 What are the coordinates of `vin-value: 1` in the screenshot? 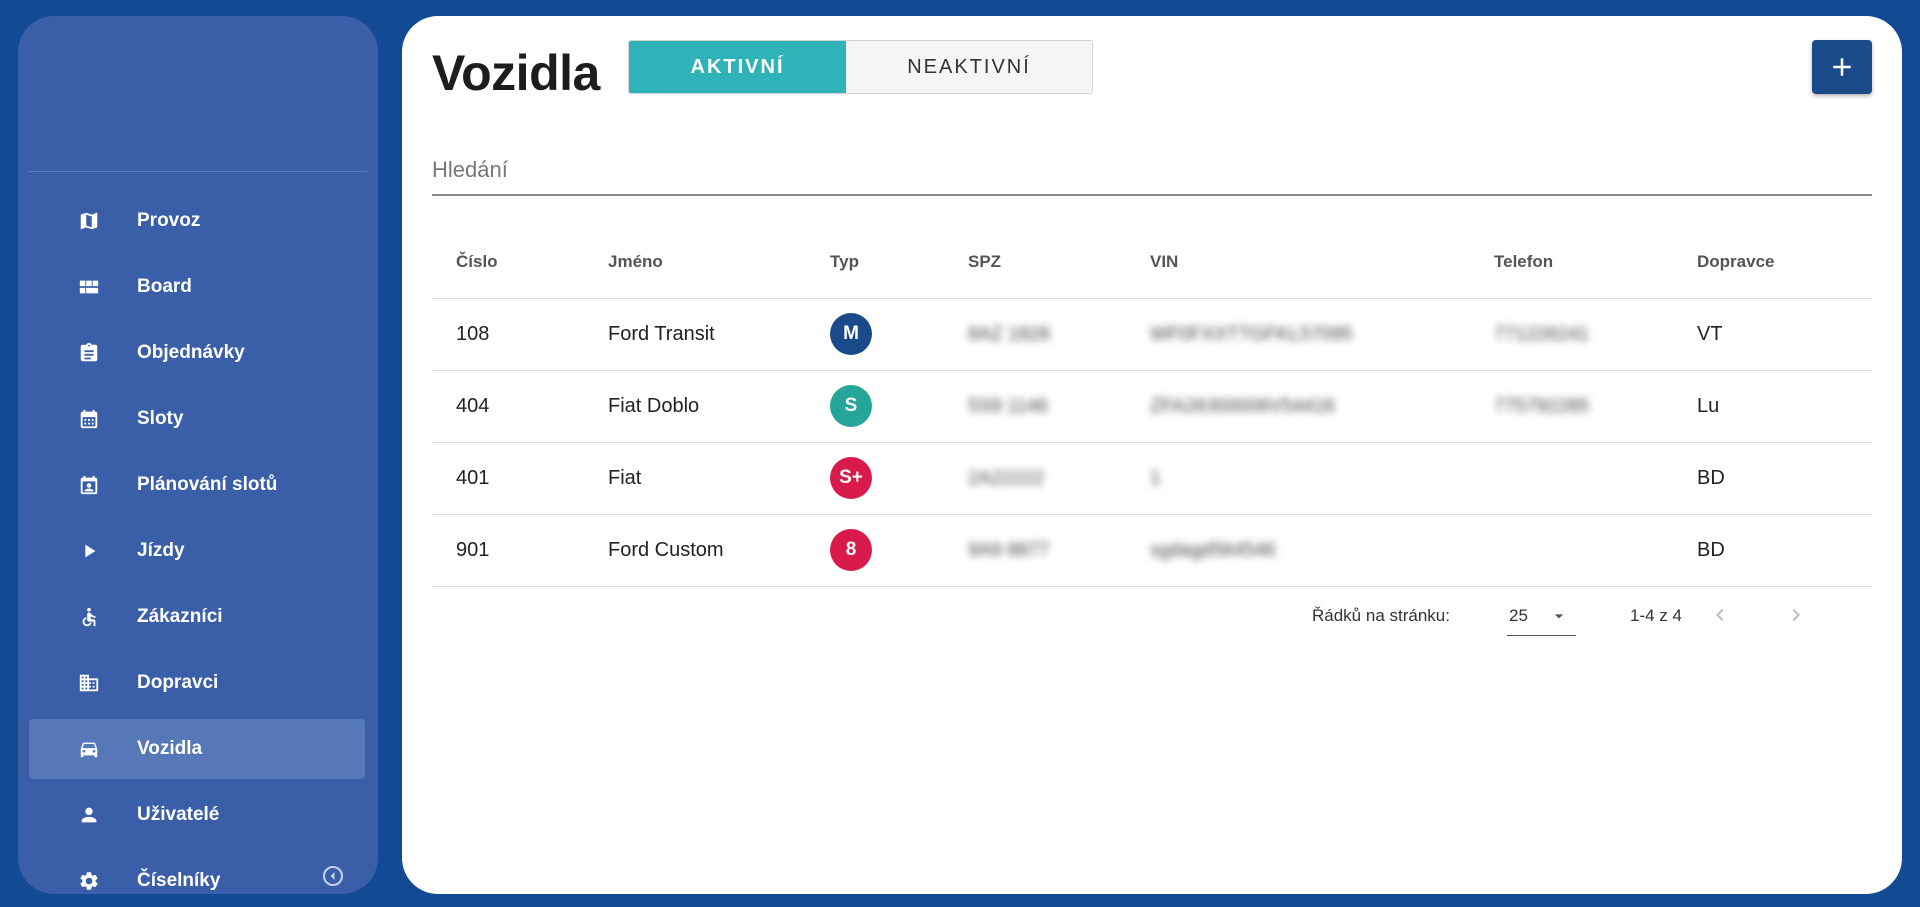 It's located at (1155, 478).